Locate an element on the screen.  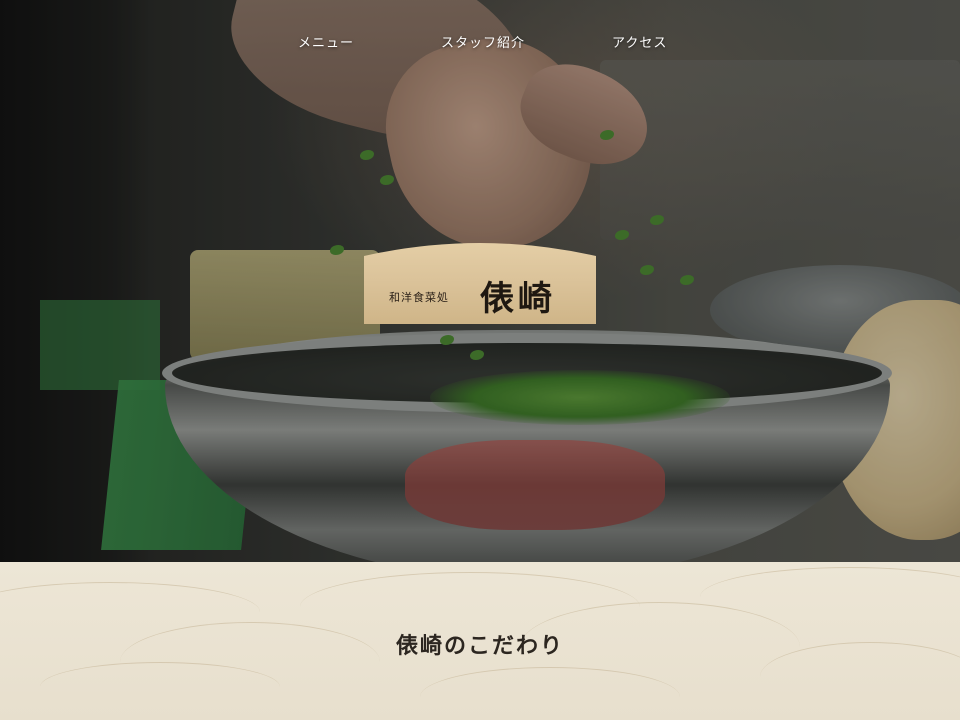
nav-link-access: アクセス is located at coordinates (639, 41).